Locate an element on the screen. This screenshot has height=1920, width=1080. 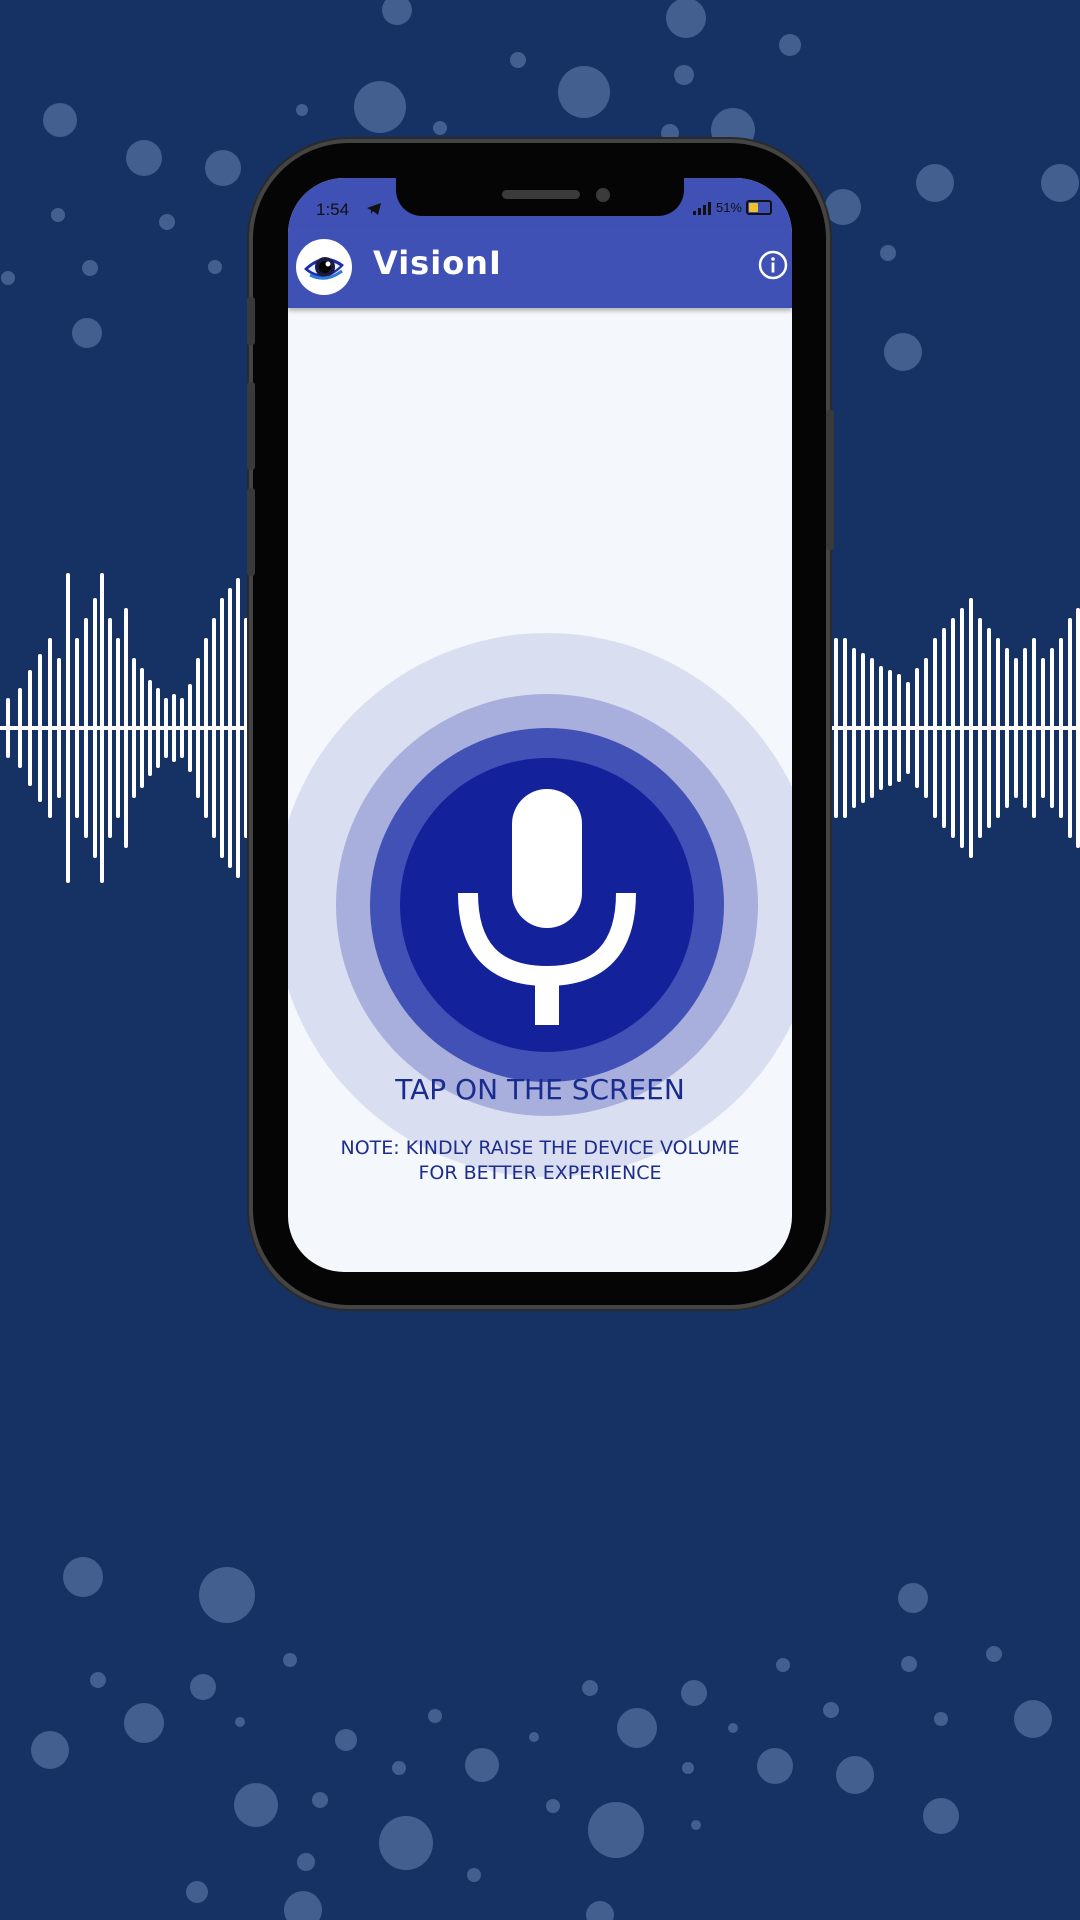
status-bar: 1:54 51% is located at coordinates (540, 202).